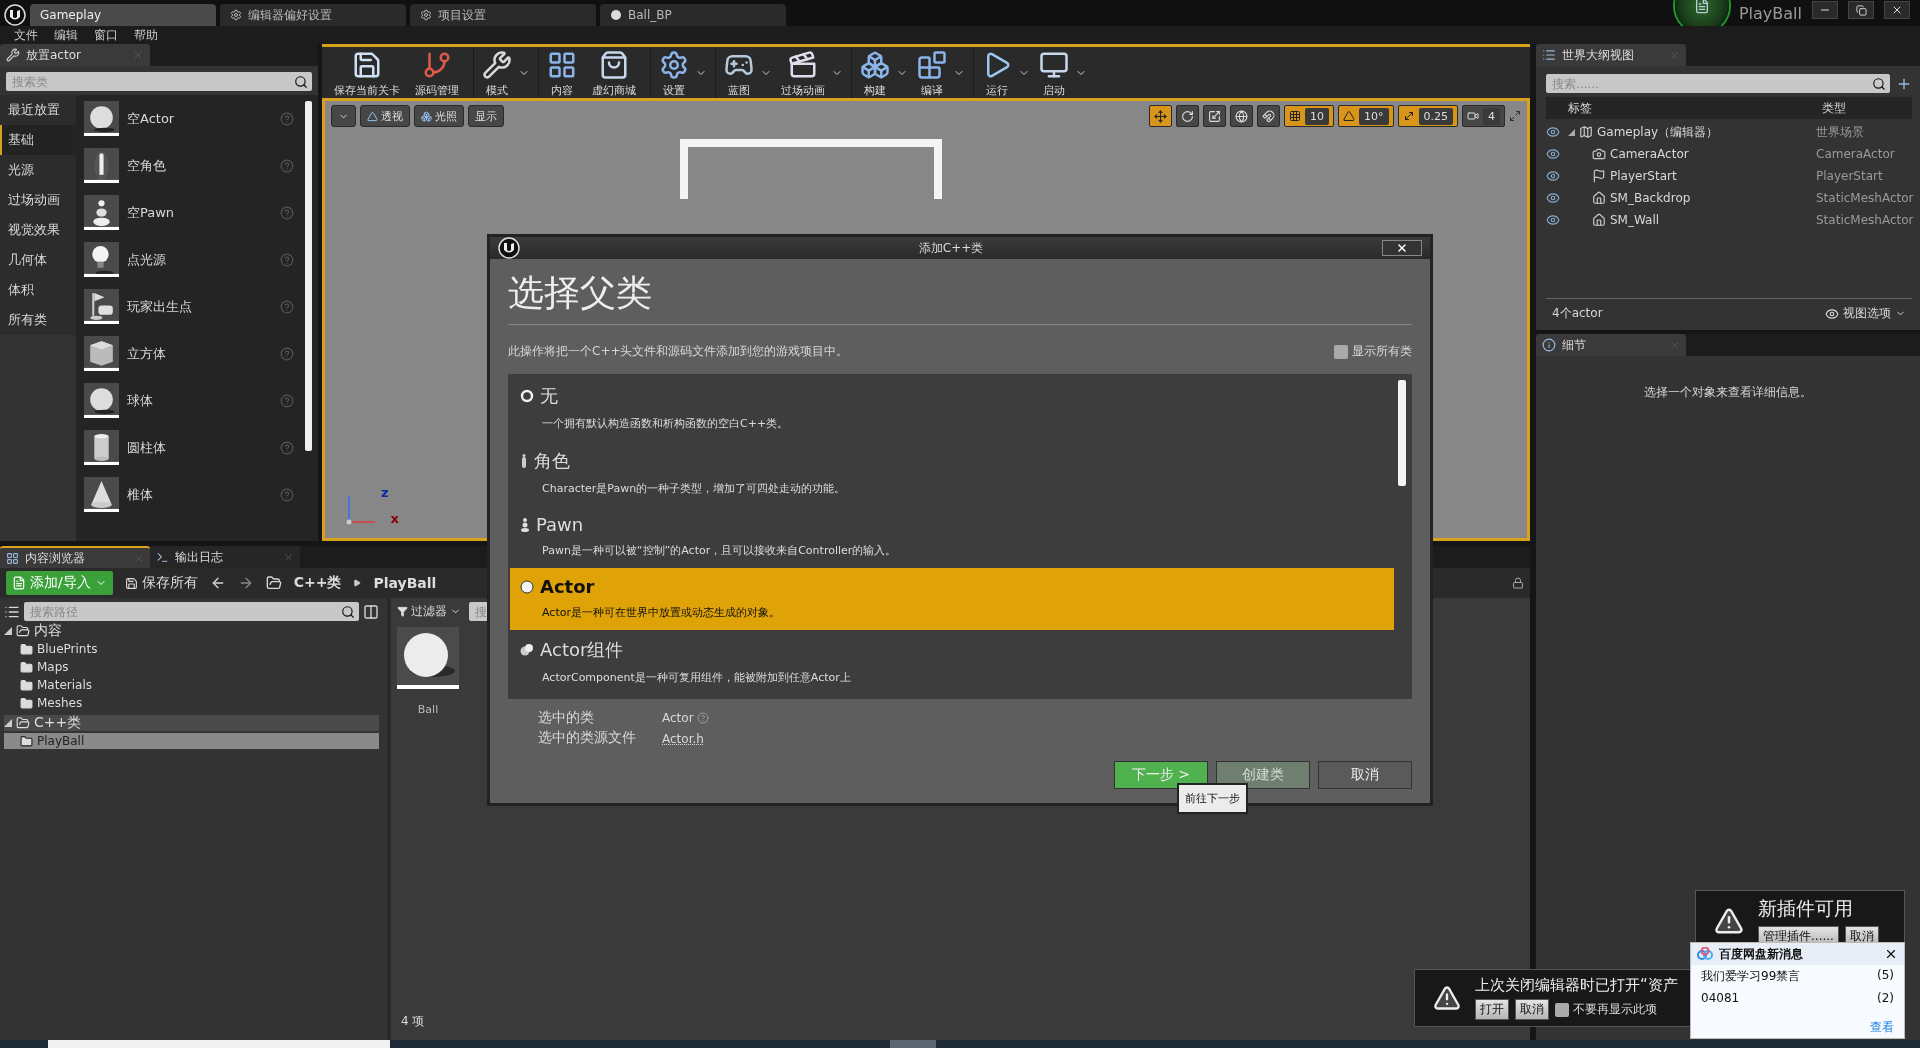 The width and height of the screenshot is (1920, 1048). Describe the element at coordinates (1037, 718) in the screenshot. I see `selected-class: Actor` at that location.